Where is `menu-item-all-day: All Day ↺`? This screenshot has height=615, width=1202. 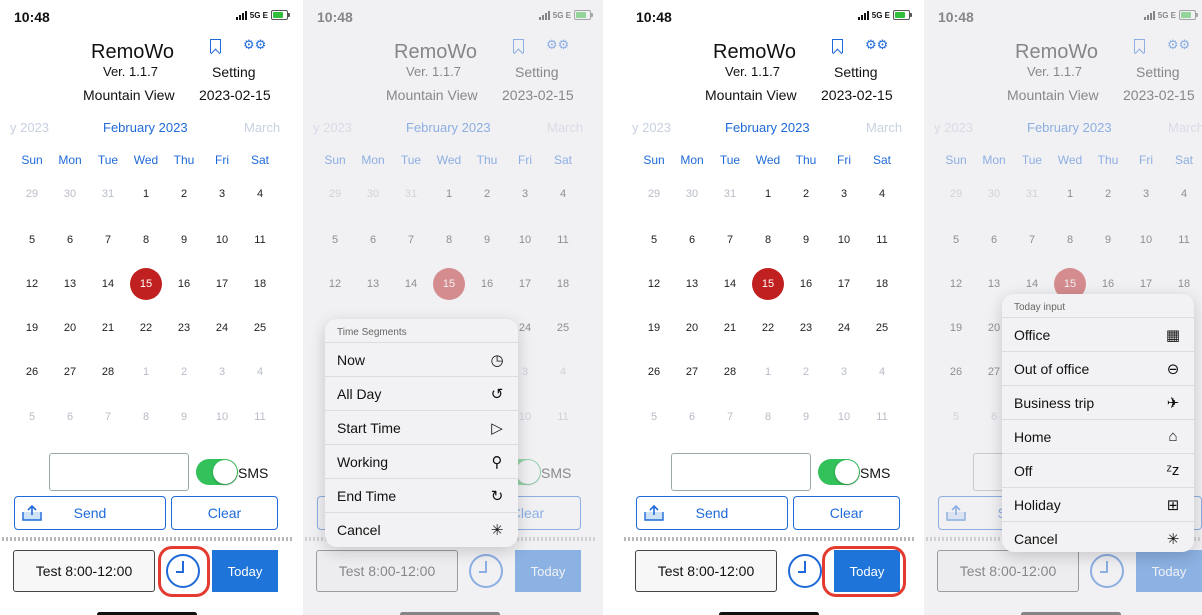 menu-item-all-day: All Day ↺ is located at coordinates (421, 394).